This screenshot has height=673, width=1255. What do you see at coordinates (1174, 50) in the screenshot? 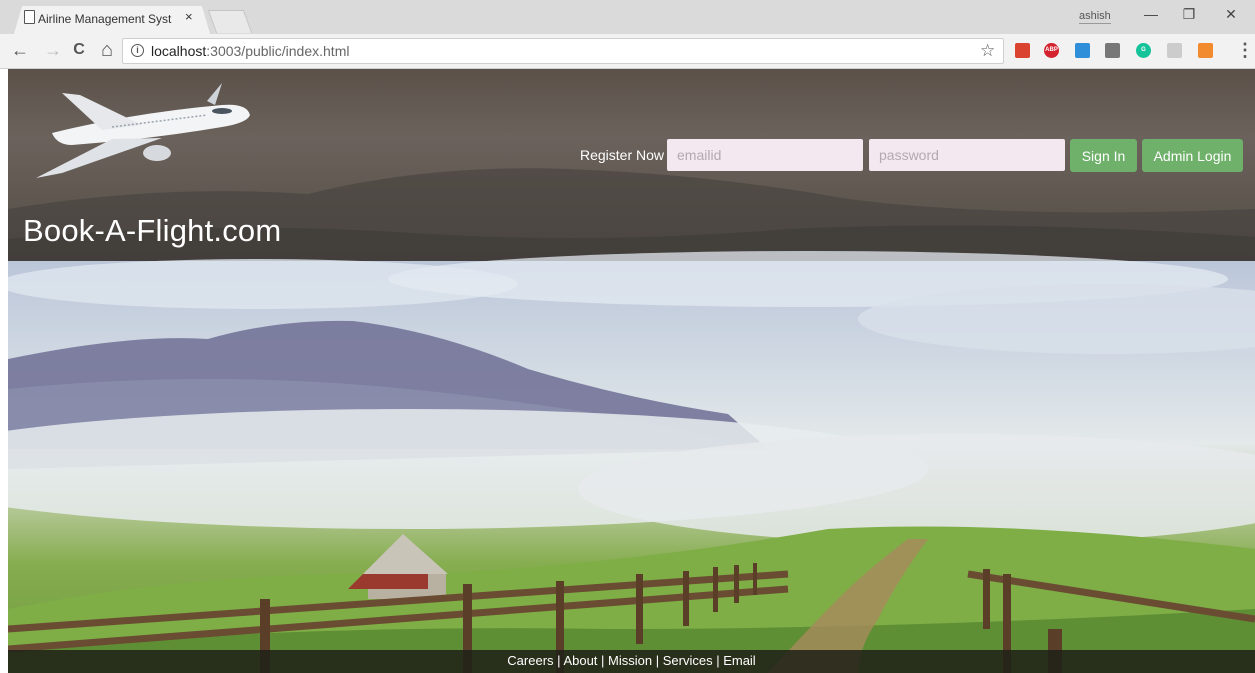
I see `gray-leaf-extension-icon` at bounding box center [1174, 50].